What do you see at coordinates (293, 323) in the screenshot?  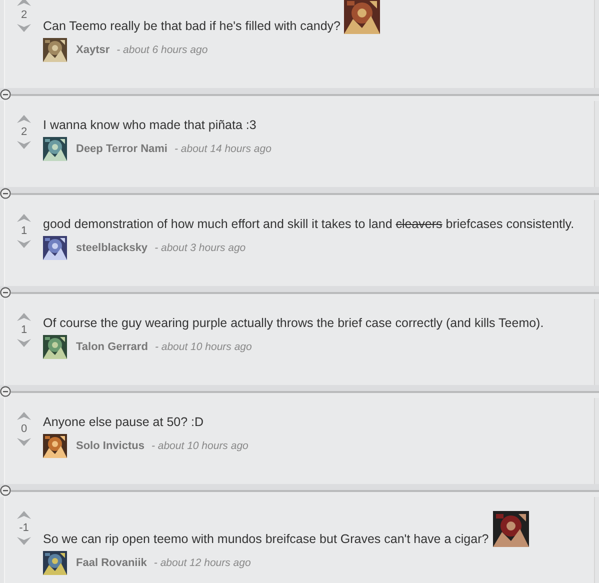 I see `comment-text: Of course the guy wearing purple actually throws the brief case correctly (and kills Teemo).` at bounding box center [293, 323].